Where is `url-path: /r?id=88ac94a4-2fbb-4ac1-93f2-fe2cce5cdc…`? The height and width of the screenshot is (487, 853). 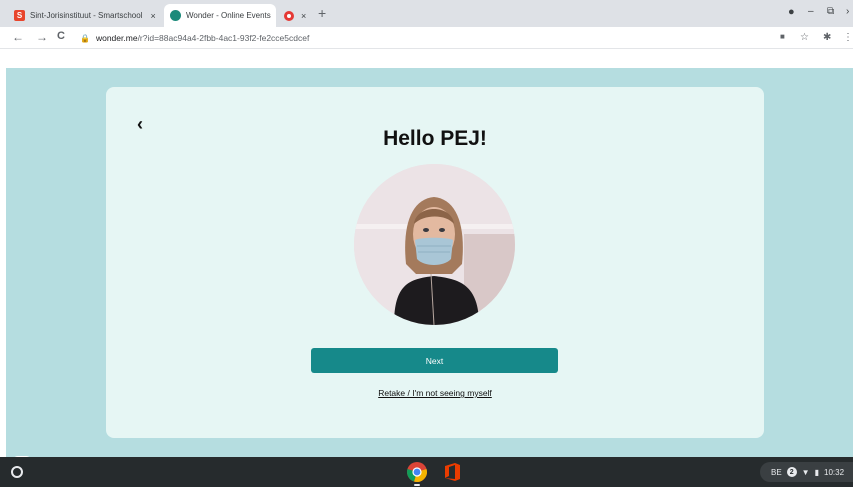 url-path: /r?id=88ac94a4-2fbb-4ac1-93f2-fe2cce5cdc… is located at coordinates (223, 38).